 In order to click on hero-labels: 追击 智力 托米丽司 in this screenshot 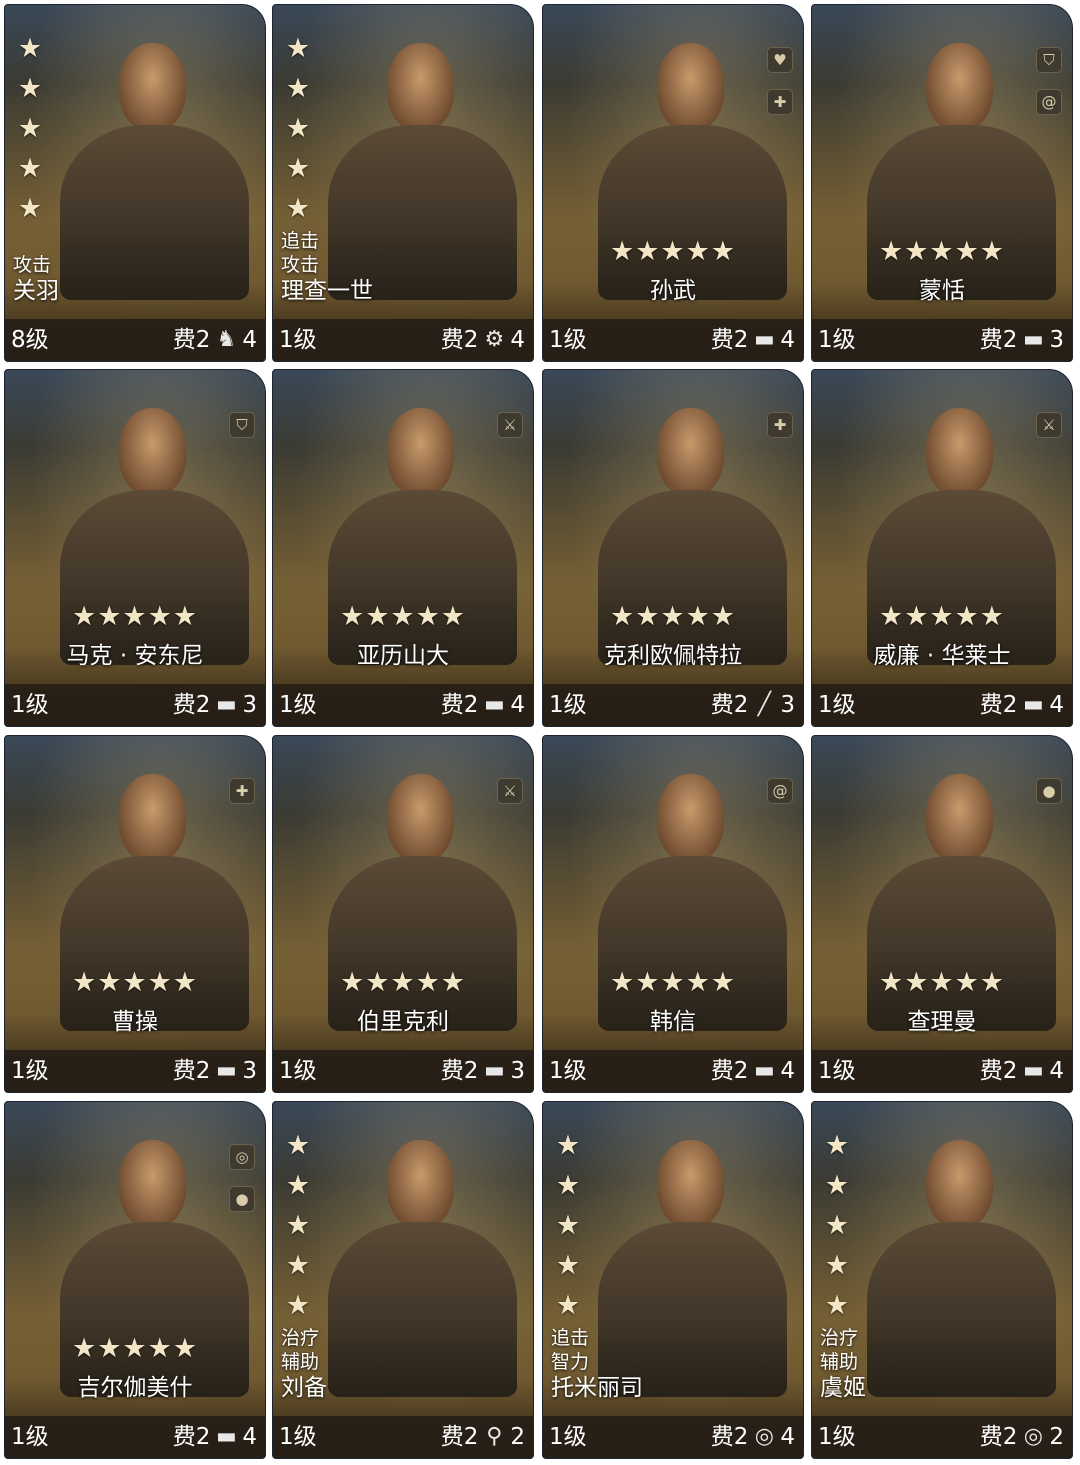, I will do `click(597, 1364)`.